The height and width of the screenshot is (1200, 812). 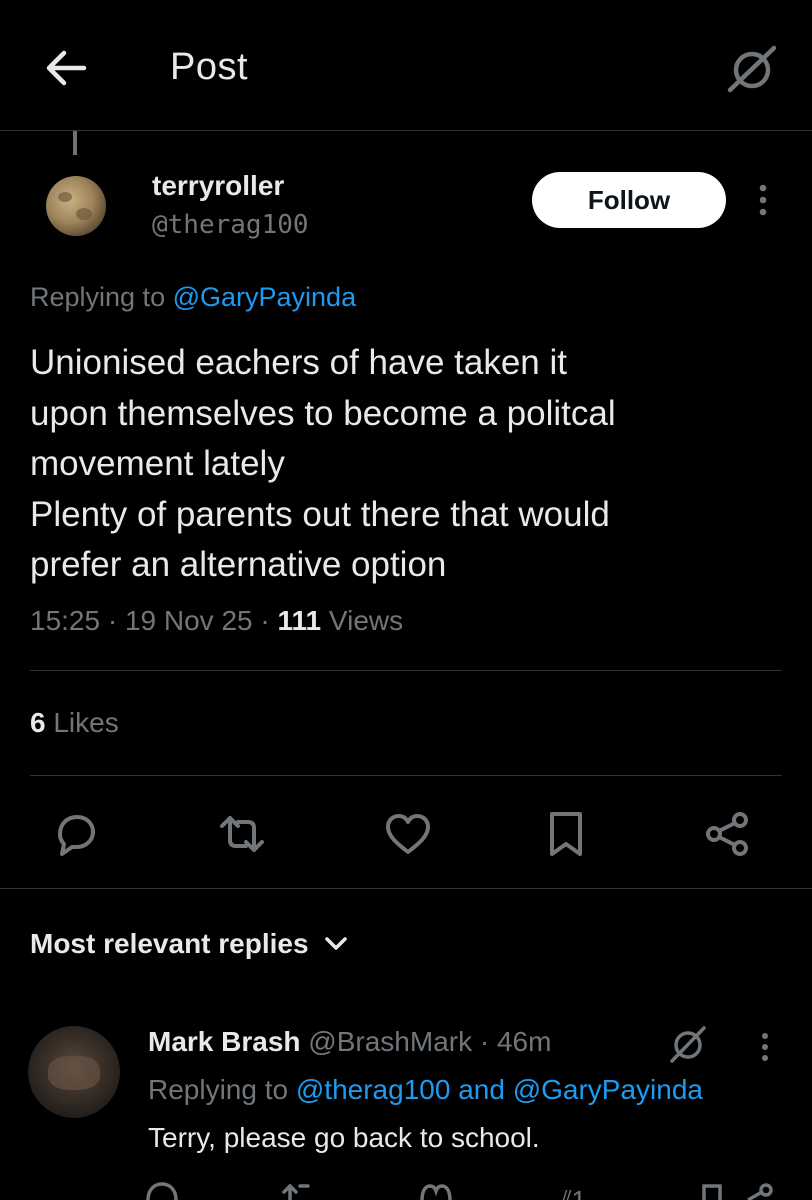 I want to click on reply-header: Mark Brash @BrashMark · 46m, so click(x=350, y=1041).